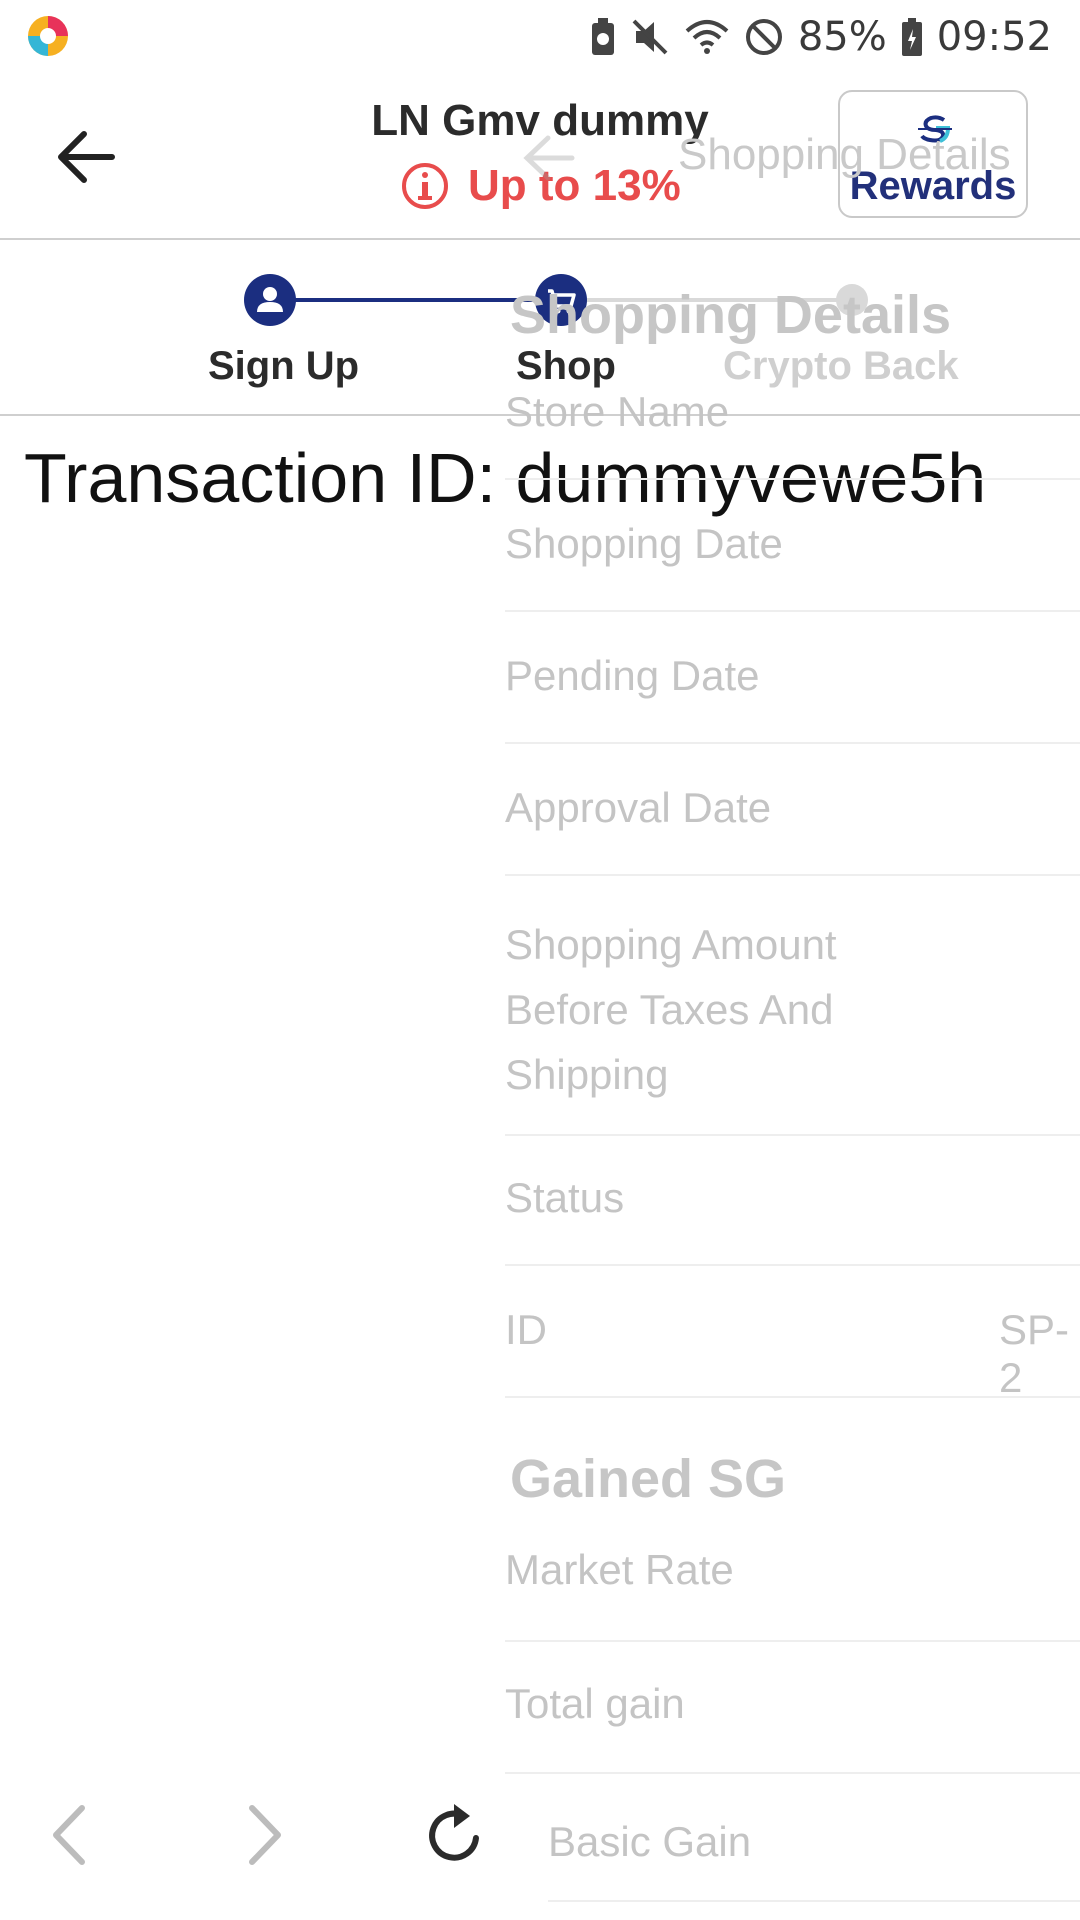  Describe the element at coordinates (540, 327) in the screenshot. I see `progress-stepper: Sign Up Shop Crypto Back` at that location.